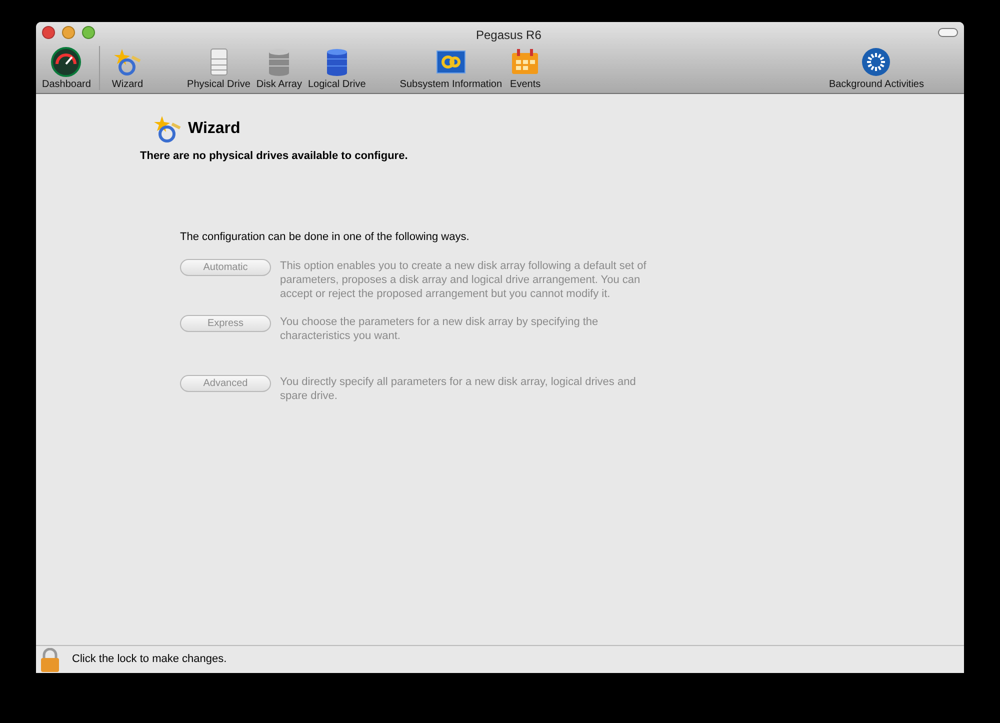 The image size is (1000, 723). What do you see at coordinates (464, 280) in the screenshot?
I see `option-description: This option enables you to create a new disk array following a default set of parameters, proposes a disk array and logical drive arrangement. You can accept or reject the proposed arrangement but you cannot modify it.` at bounding box center [464, 280].